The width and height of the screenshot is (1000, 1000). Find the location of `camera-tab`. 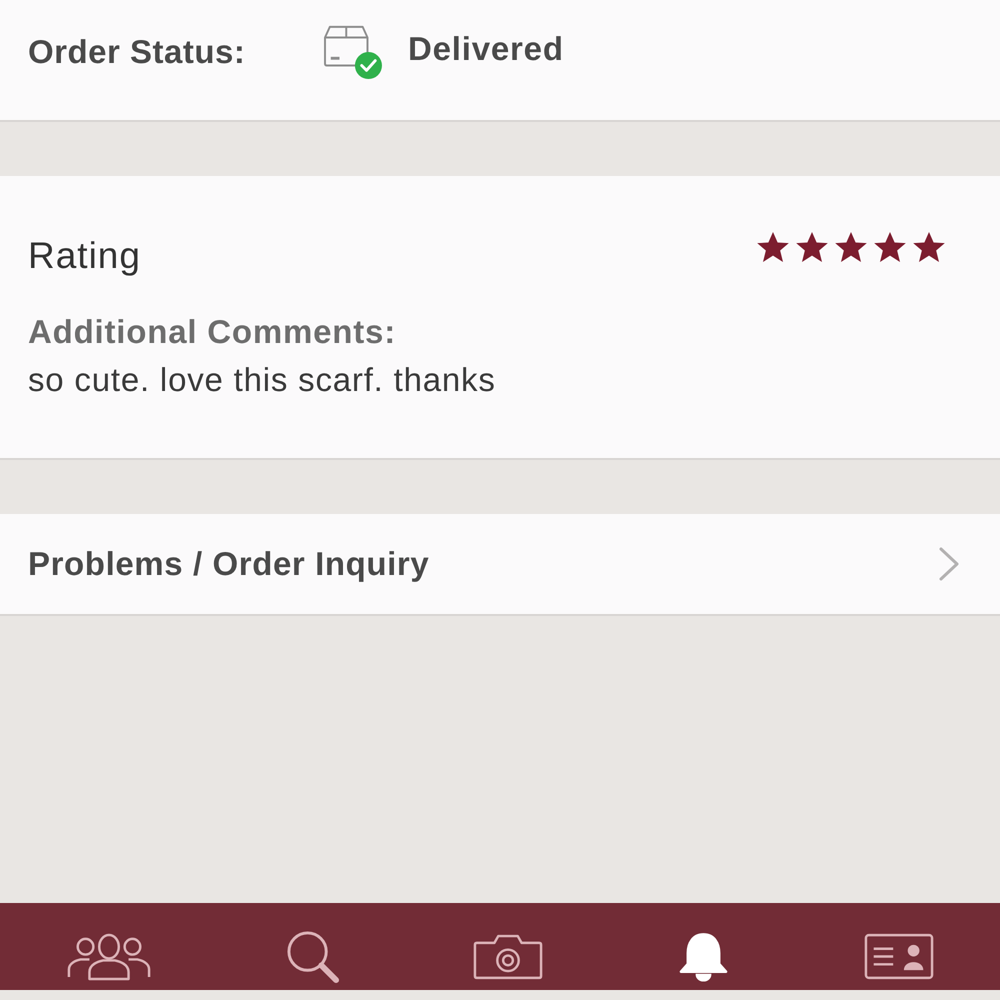

camera-tab is located at coordinates (507, 956).